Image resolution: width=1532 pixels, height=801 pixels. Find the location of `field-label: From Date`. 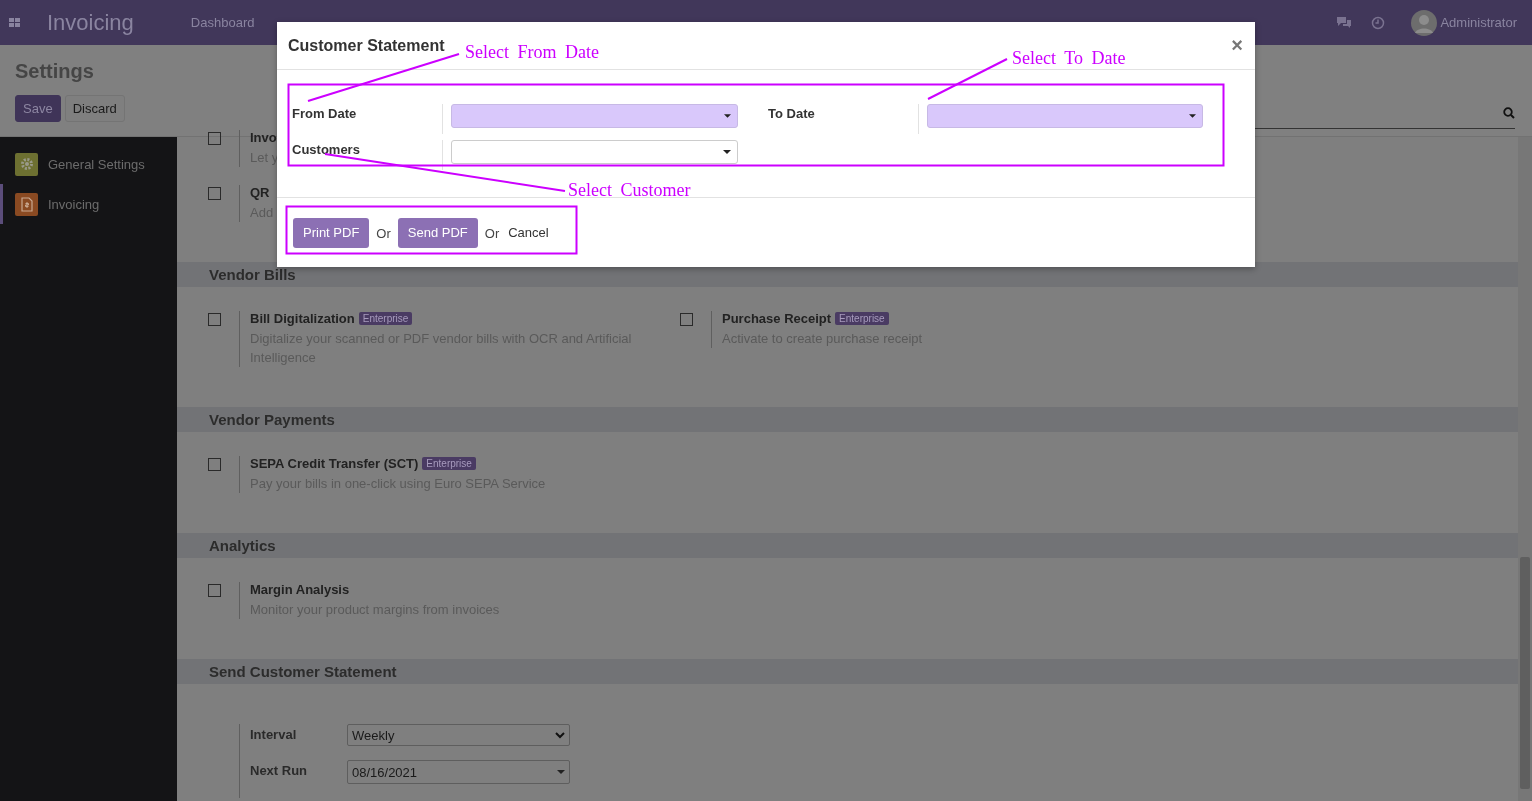

field-label: From Date is located at coordinates (325, 113).